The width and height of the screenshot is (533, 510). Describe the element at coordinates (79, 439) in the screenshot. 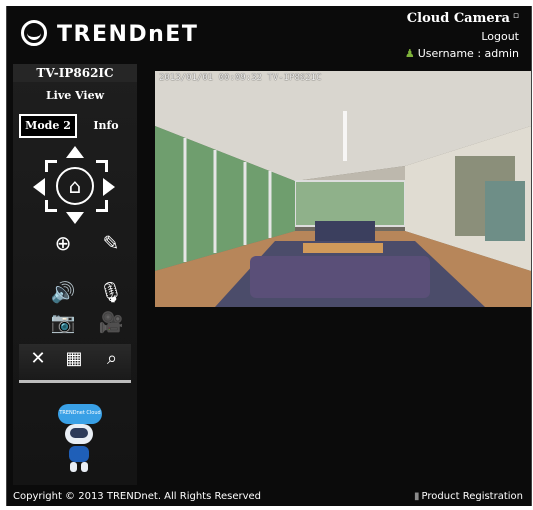

I see `cloud-mascot: TRENDnet Cloud` at that location.